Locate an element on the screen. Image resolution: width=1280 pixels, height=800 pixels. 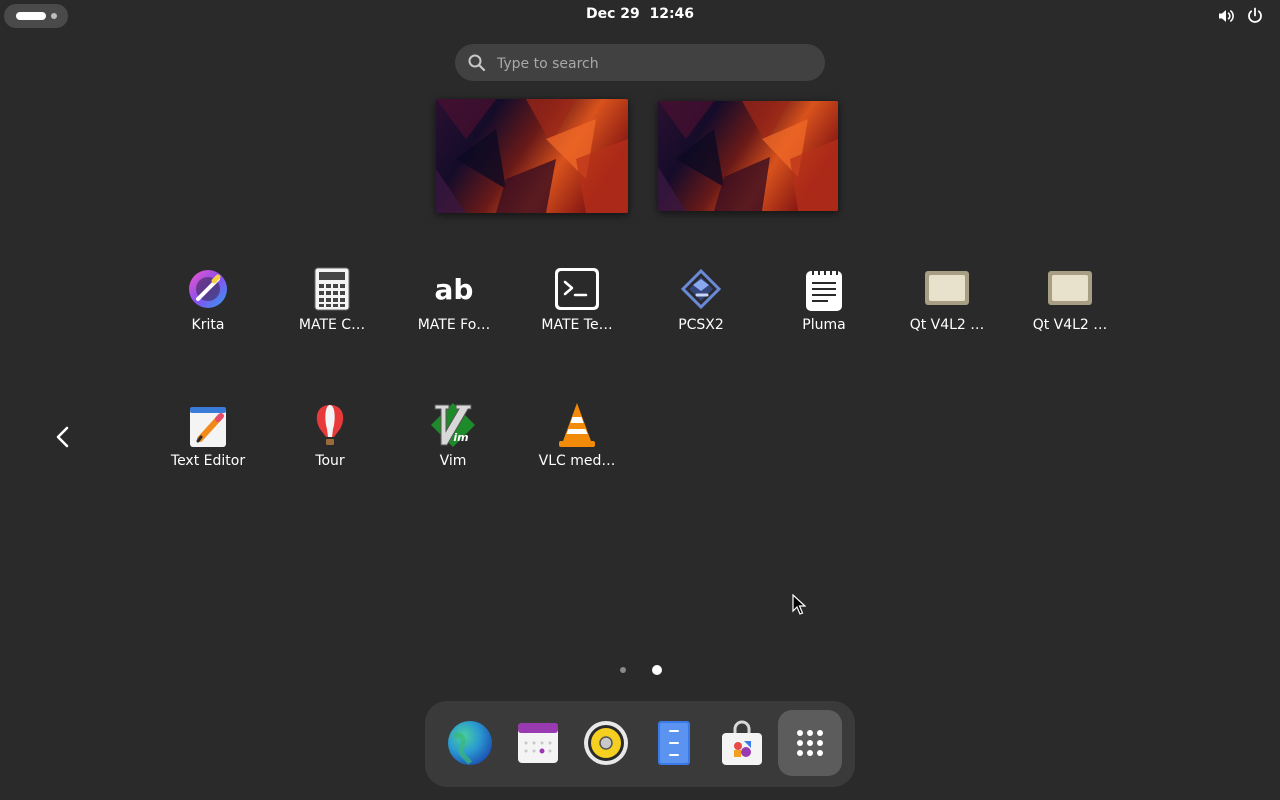
app-label: Vim is located at coordinates (453, 461).